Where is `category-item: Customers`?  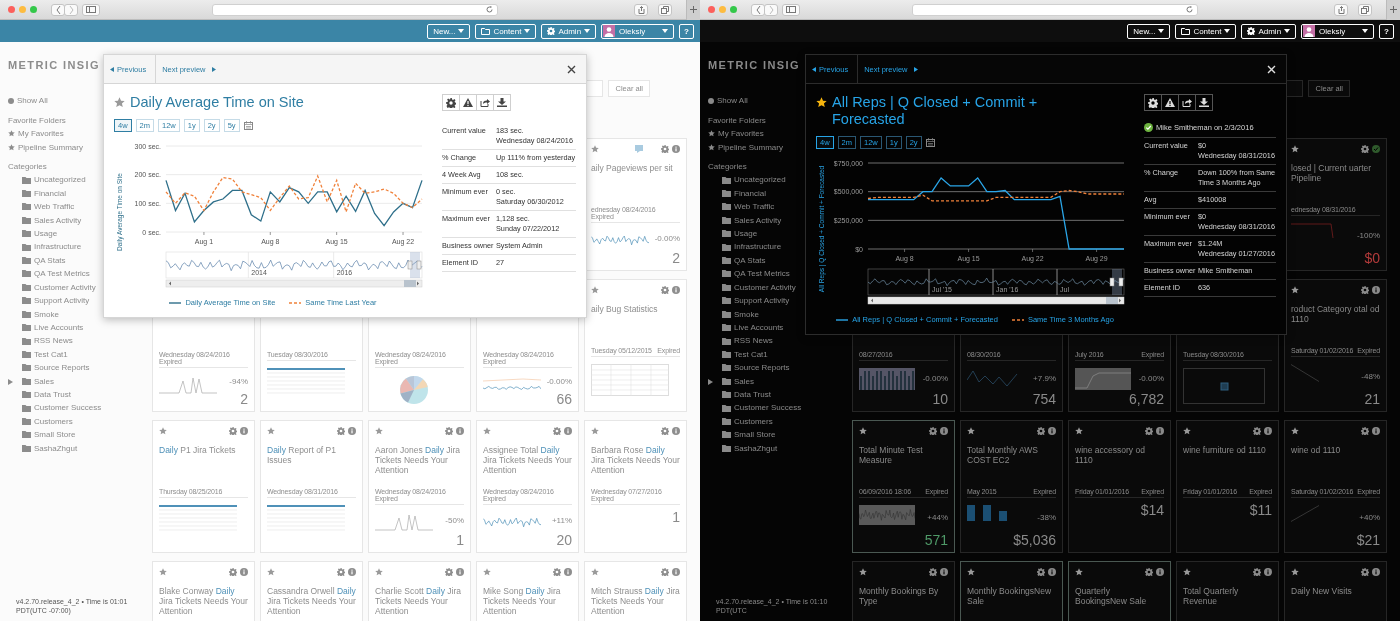 category-item: Customers is located at coordinates (40, 421).